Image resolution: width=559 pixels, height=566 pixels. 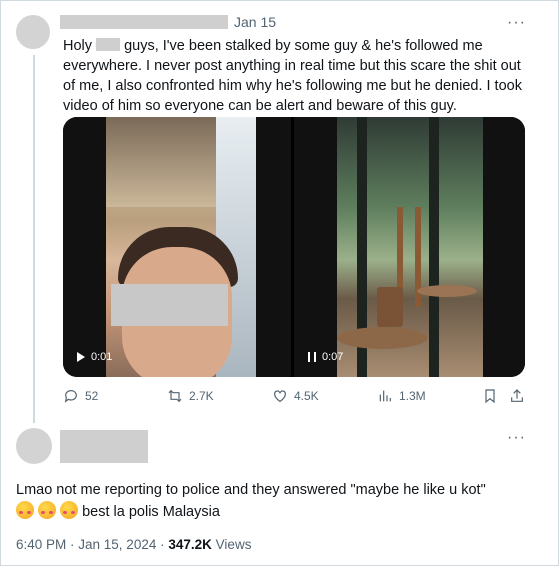 I want to click on reply-count: 52, so click(x=92, y=396).